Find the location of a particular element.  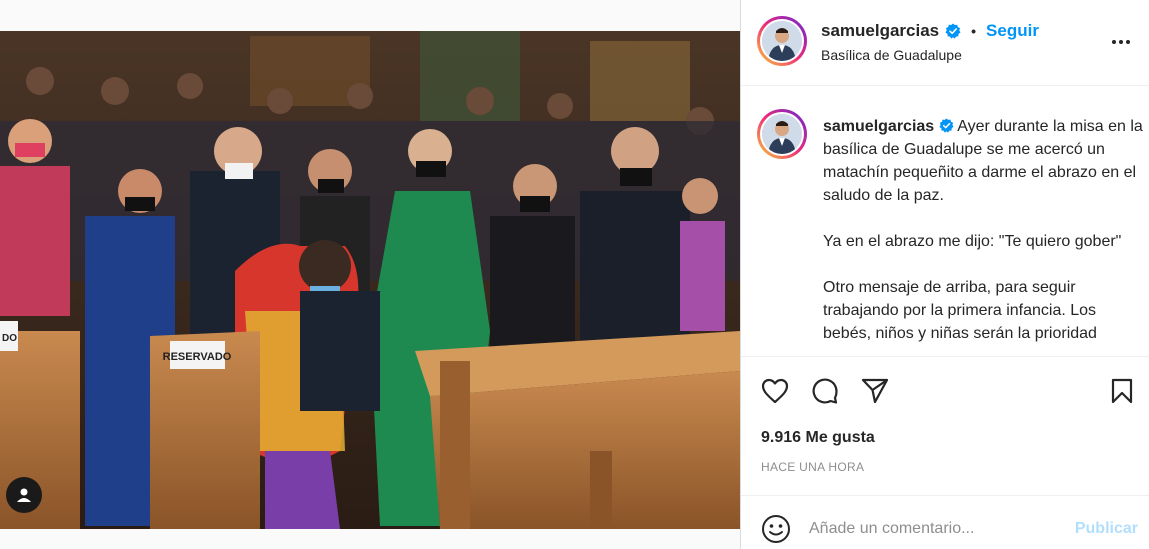

photo-sign-edge: DO is located at coordinates (9, 338).